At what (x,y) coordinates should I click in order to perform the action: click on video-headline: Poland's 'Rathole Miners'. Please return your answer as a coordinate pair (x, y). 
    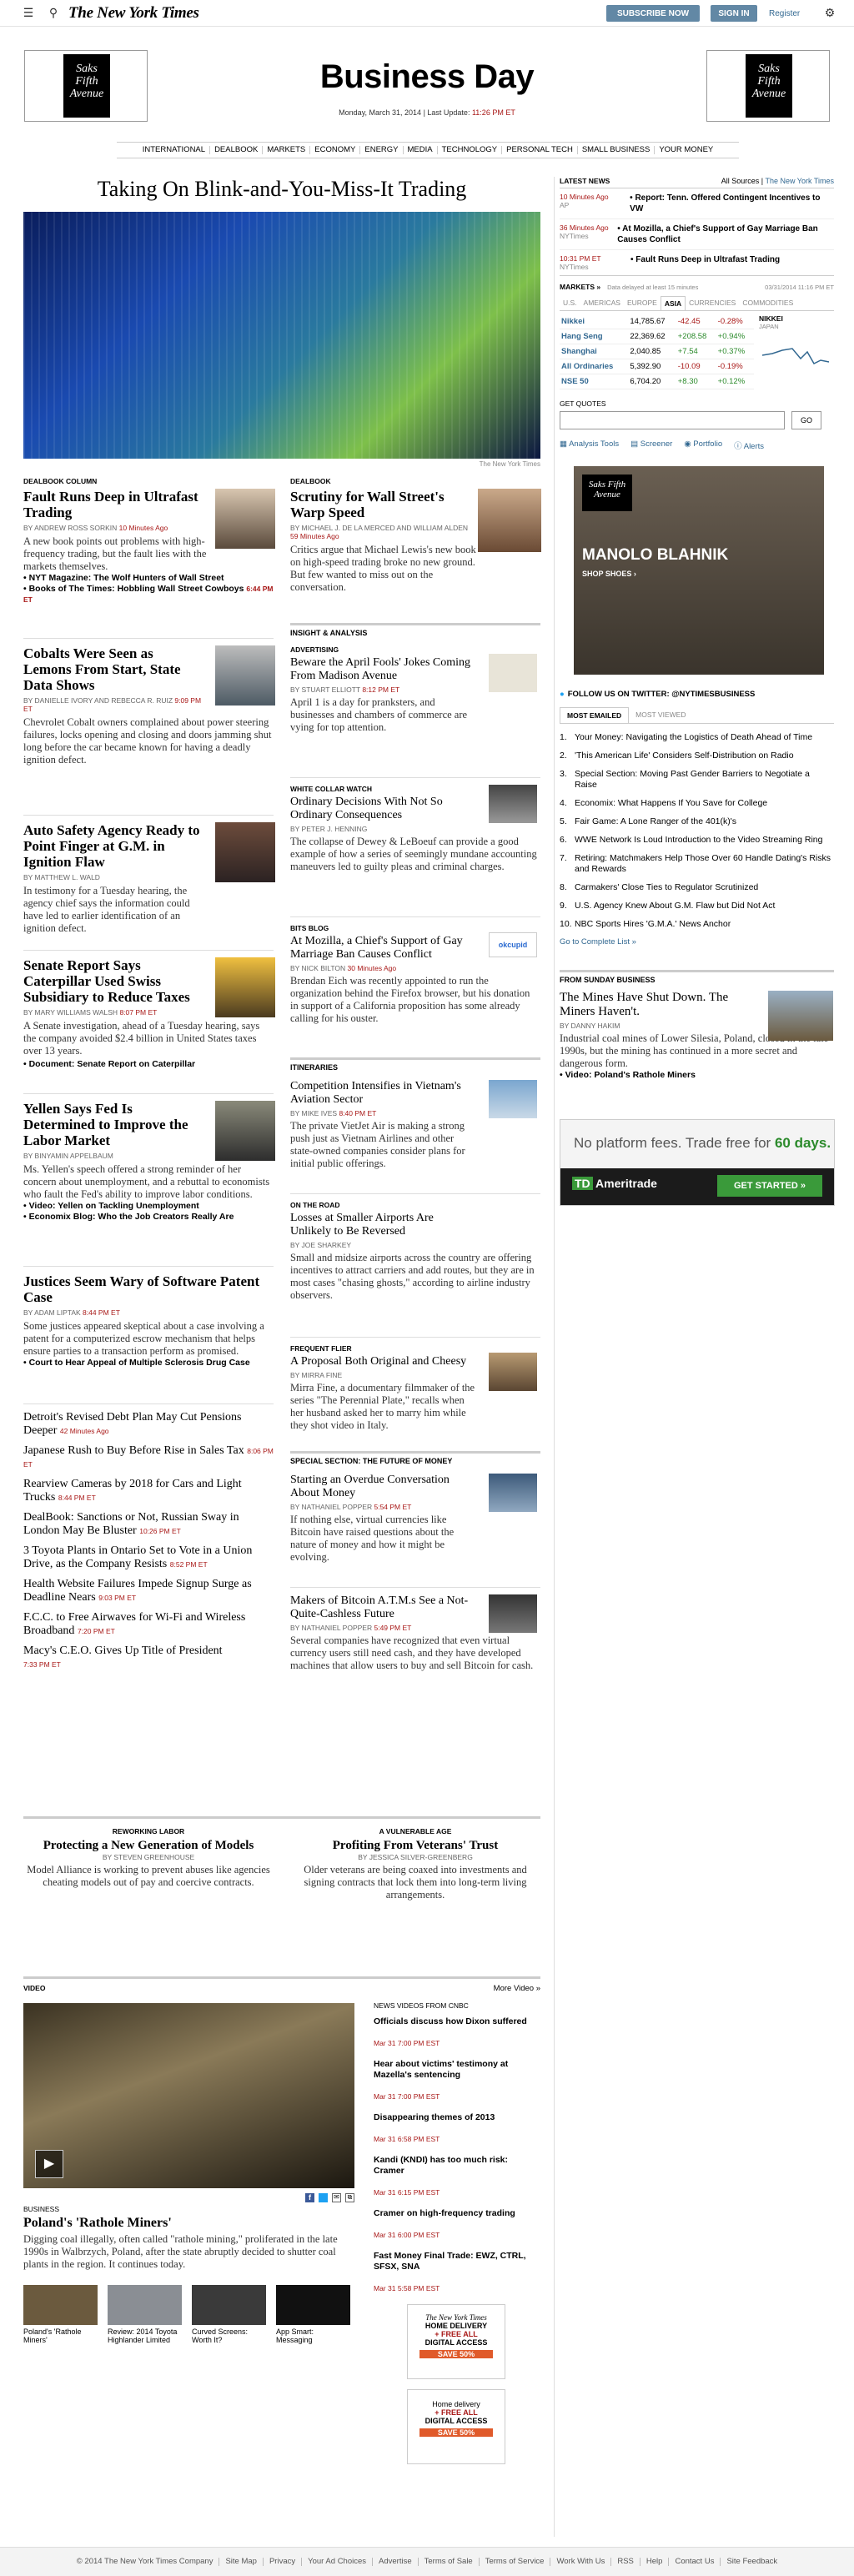
    Looking at the image, I should click on (188, 2223).